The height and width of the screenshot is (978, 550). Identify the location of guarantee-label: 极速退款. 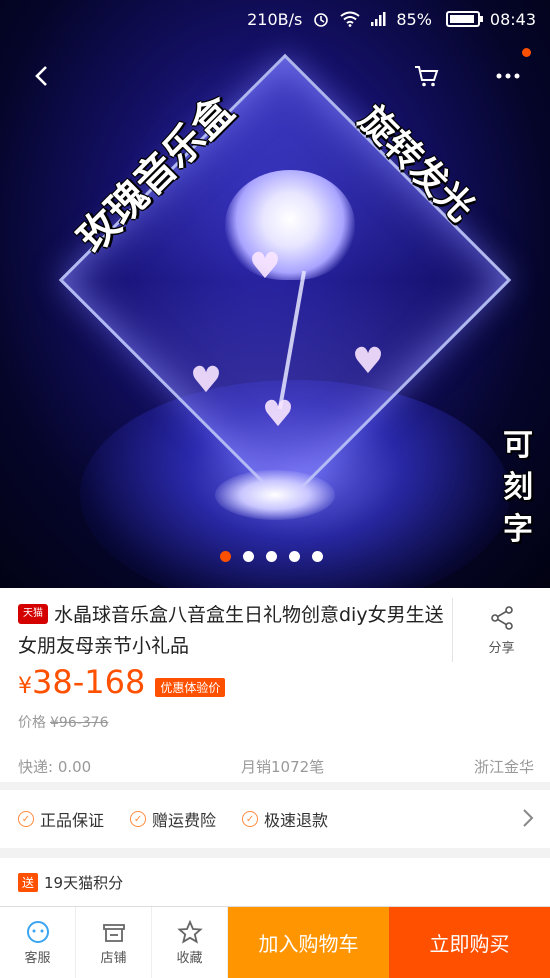
(296, 820).